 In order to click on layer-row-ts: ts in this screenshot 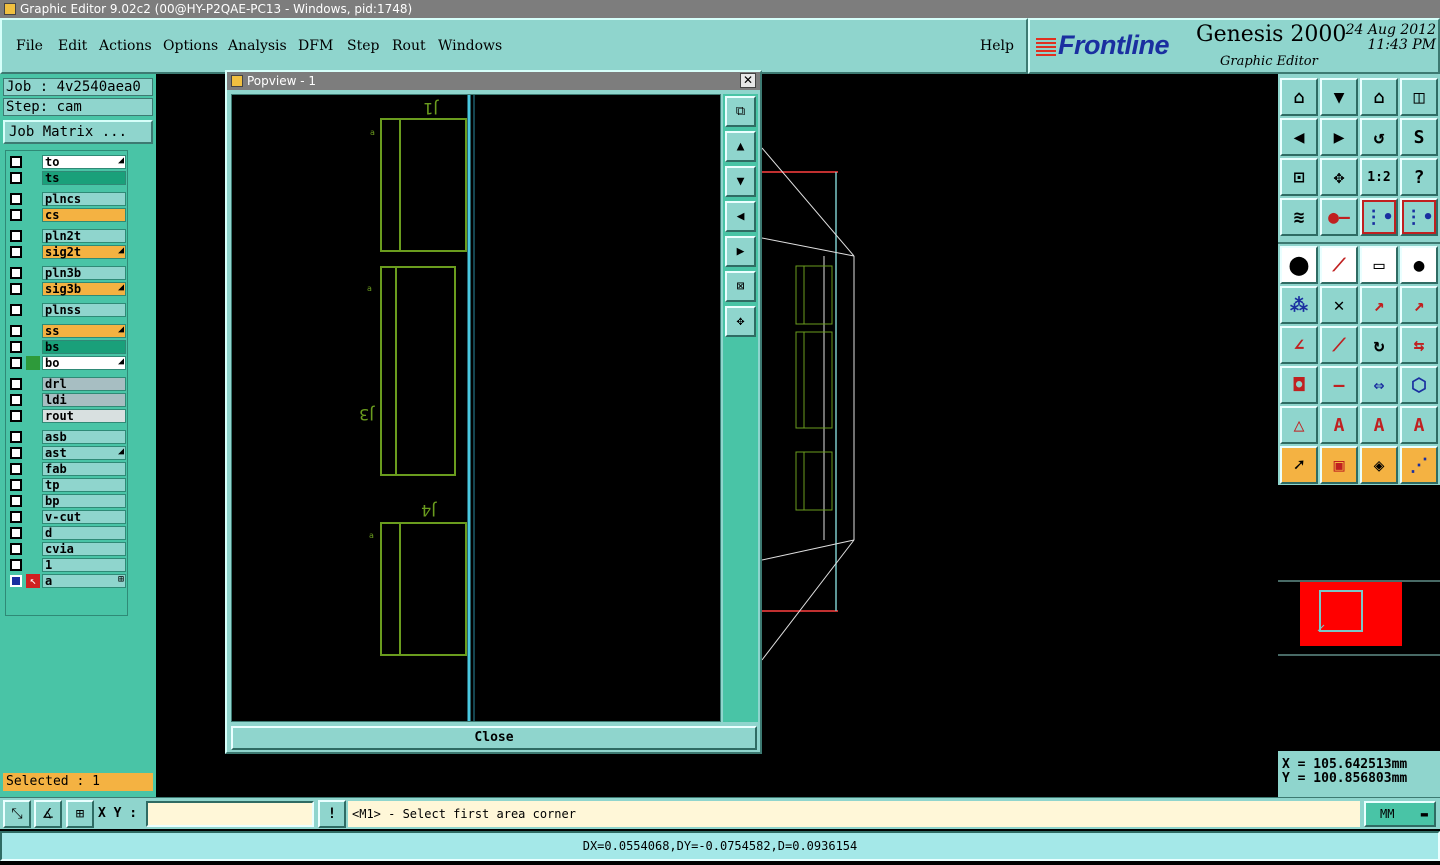, I will do `click(67, 178)`.